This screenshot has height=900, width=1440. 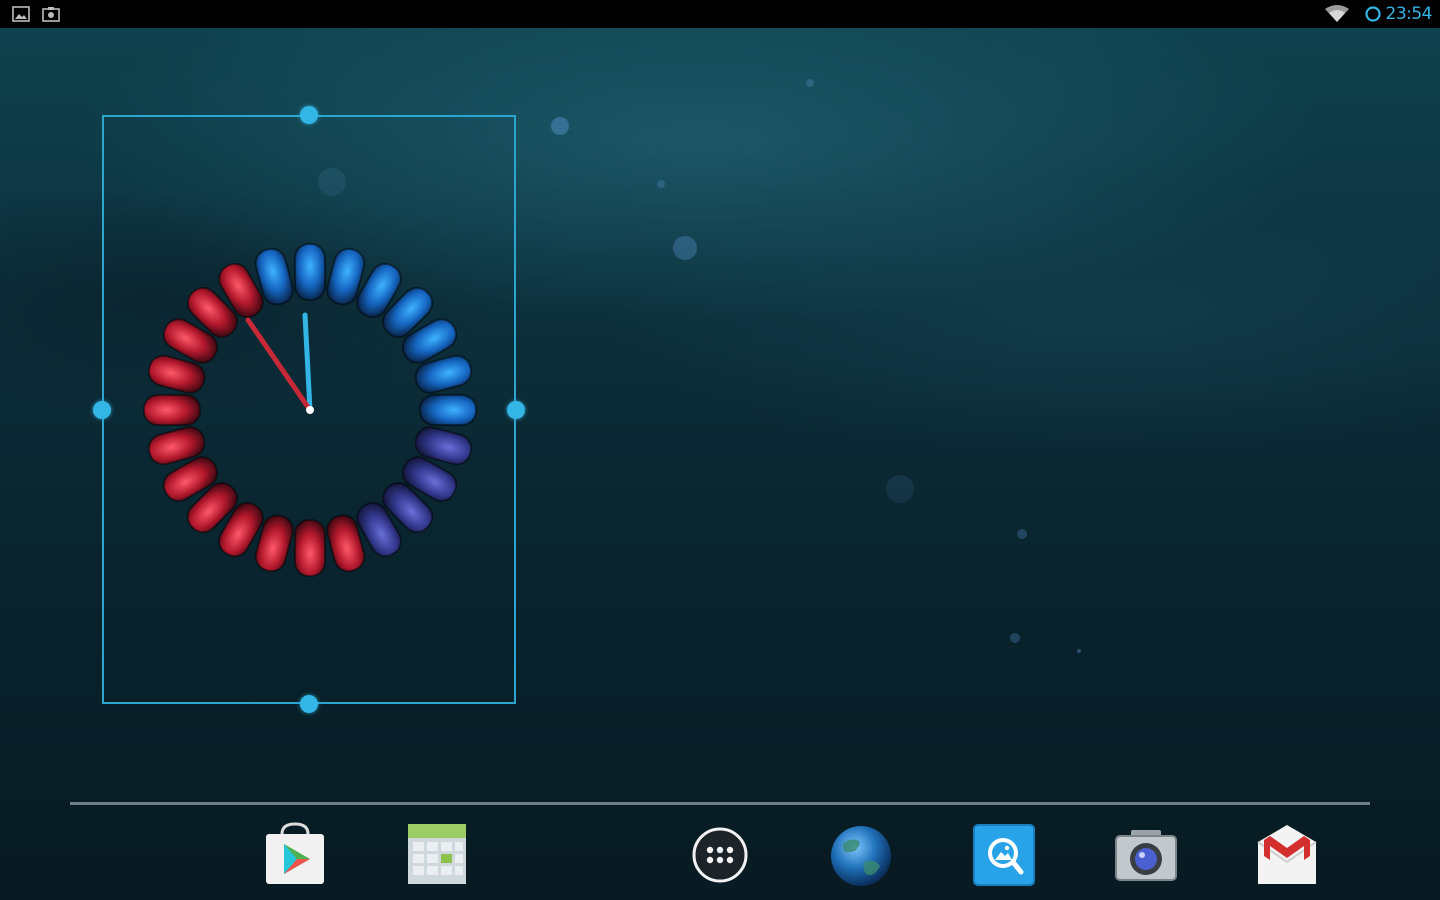 I want to click on analog-clock-widget, so click(x=310, y=410).